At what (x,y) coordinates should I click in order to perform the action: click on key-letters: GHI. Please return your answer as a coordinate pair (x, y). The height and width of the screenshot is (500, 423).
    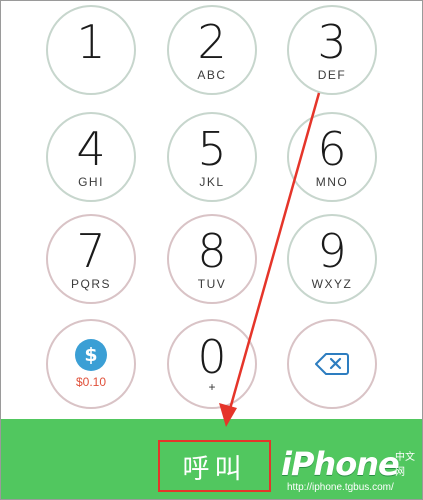
    Looking at the image, I should click on (91, 181).